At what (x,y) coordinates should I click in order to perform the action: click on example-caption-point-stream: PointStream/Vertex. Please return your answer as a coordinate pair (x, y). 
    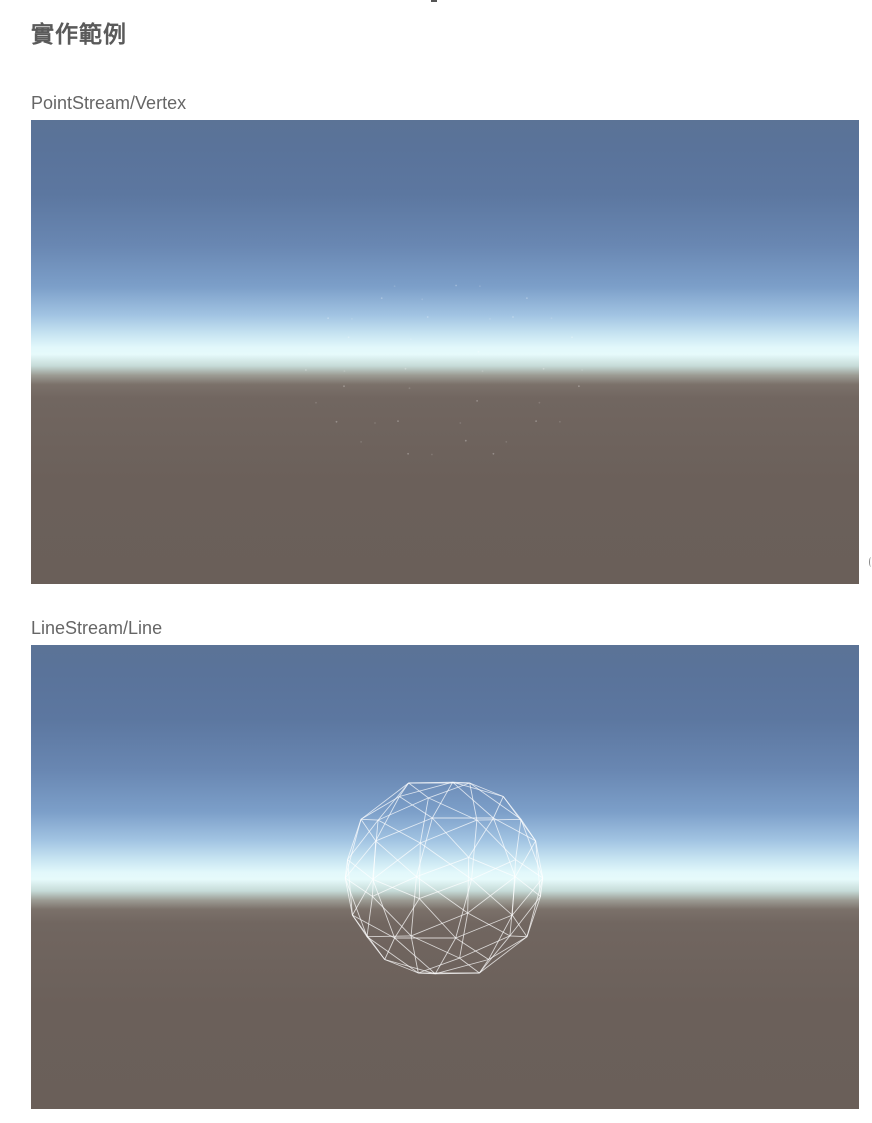
    Looking at the image, I should click on (109, 103).